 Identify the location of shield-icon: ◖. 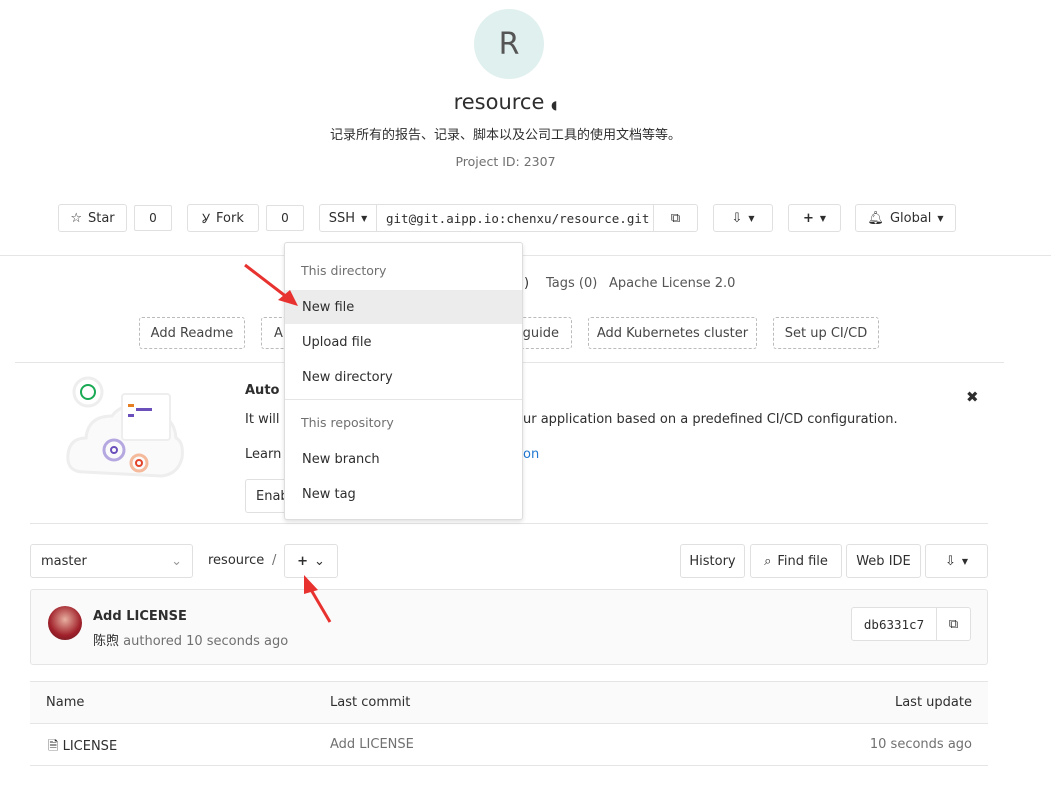
(554, 105).